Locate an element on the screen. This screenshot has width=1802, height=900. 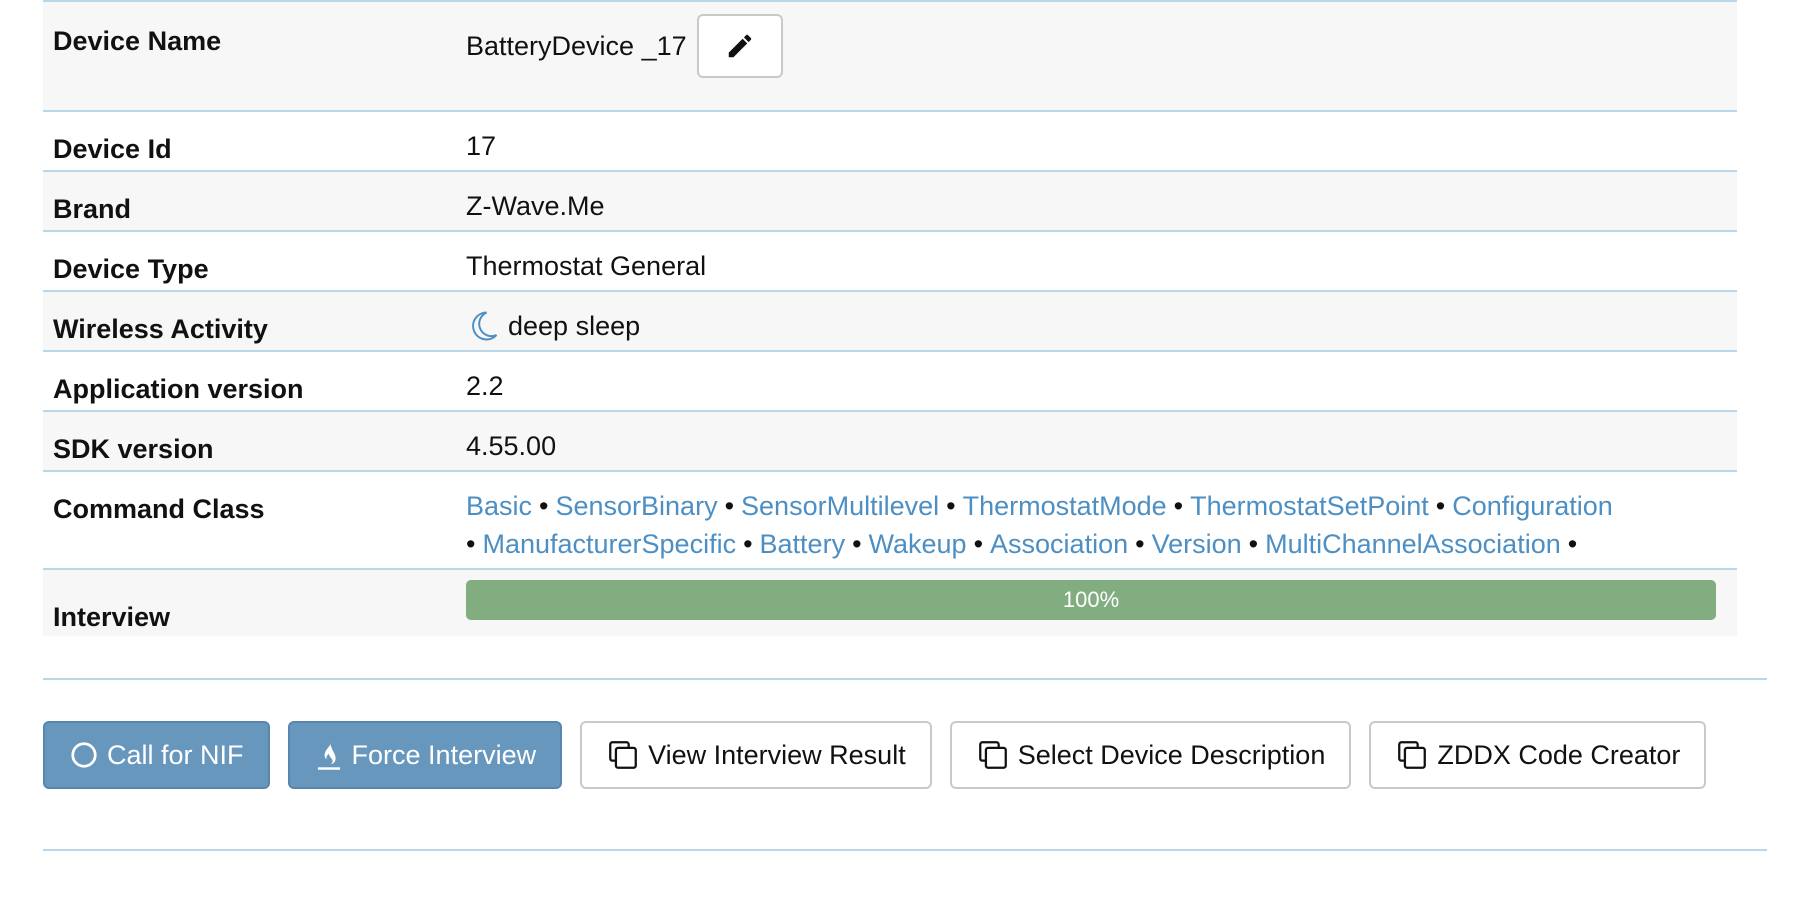
zddx-code-creator-button: ZDDX Code Creator is located at coordinates (1538, 755).